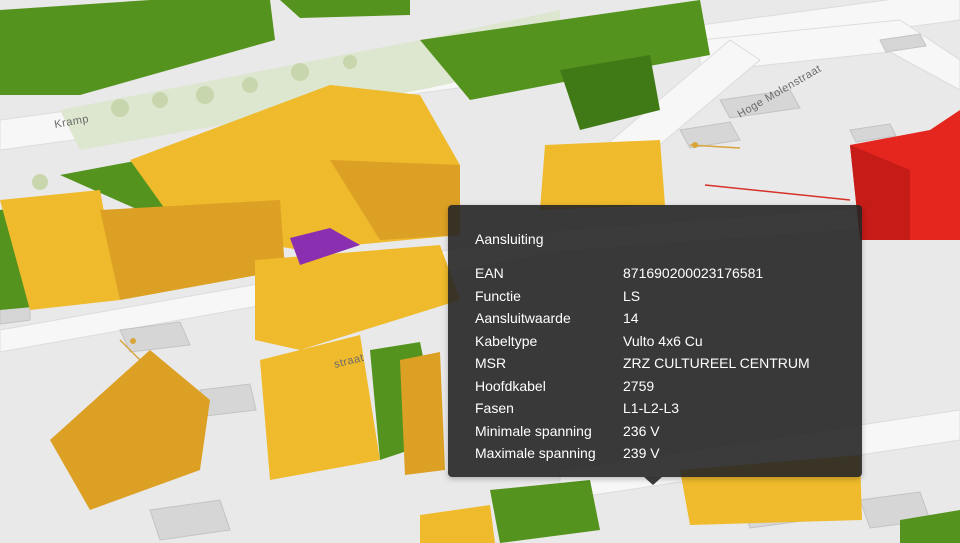 This screenshot has width=960, height=543. Describe the element at coordinates (523, 318) in the screenshot. I see `attr-label-aansluitwaarde: Aansluitwaarde` at that location.